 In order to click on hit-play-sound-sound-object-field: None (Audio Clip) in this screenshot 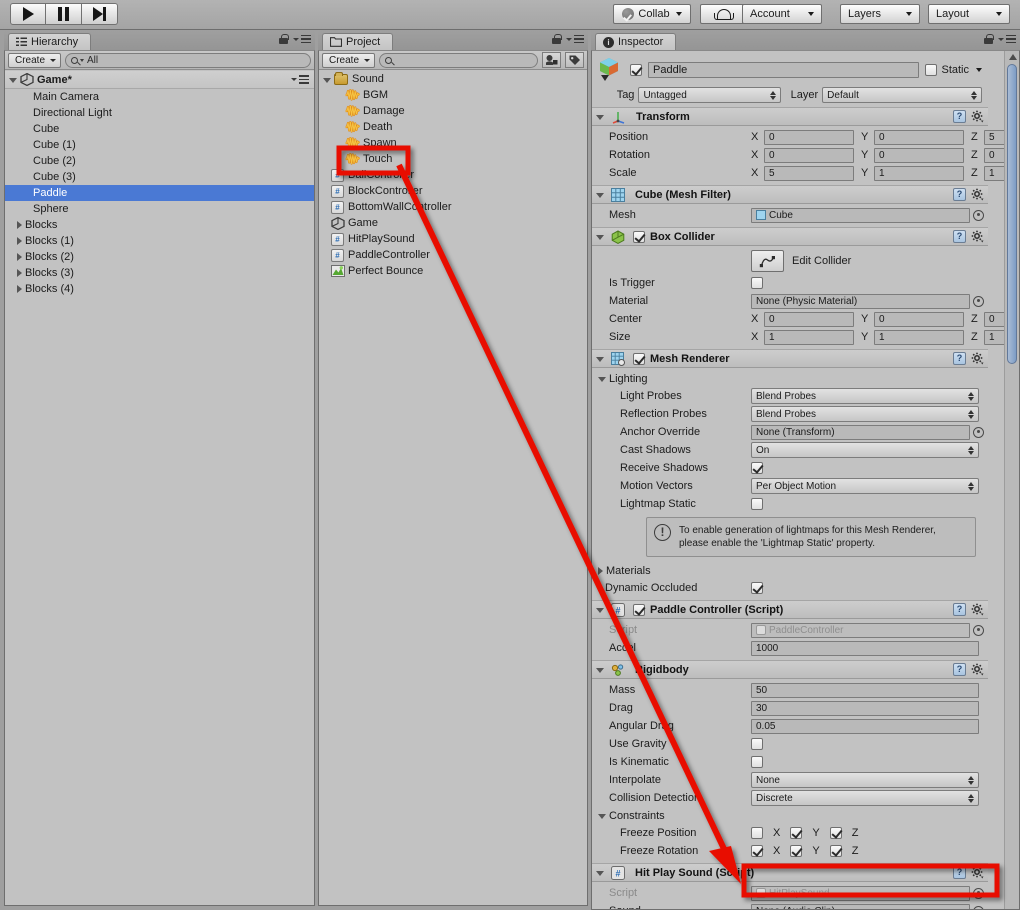, I will do `click(860, 906)`.